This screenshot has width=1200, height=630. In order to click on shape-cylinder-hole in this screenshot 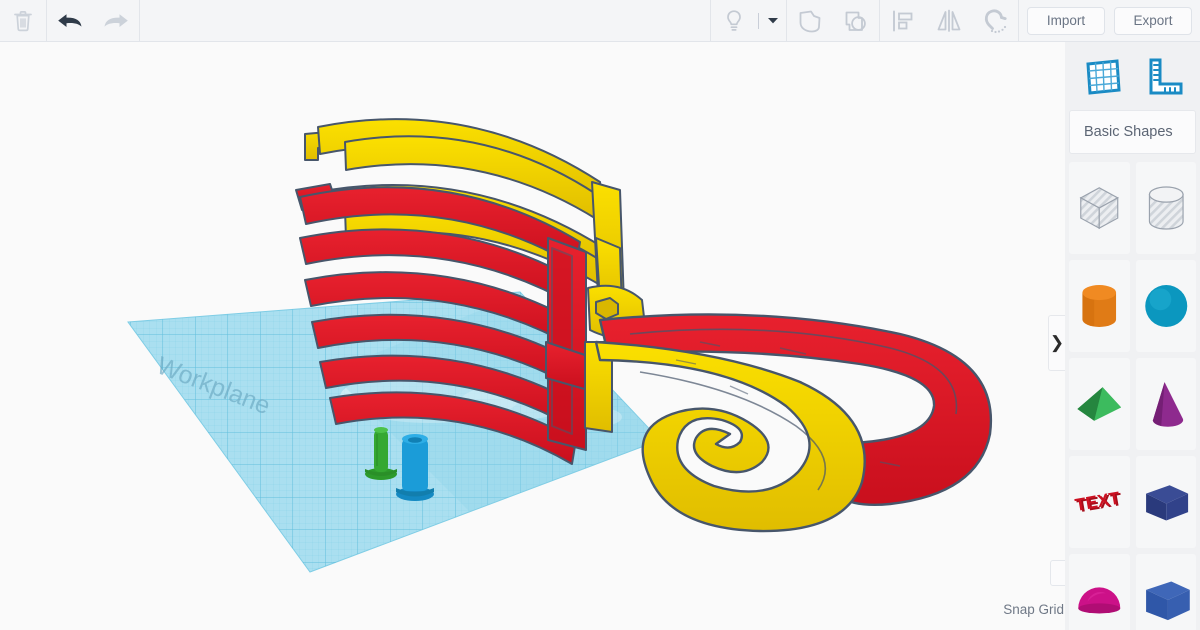, I will do `click(1165, 208)`.